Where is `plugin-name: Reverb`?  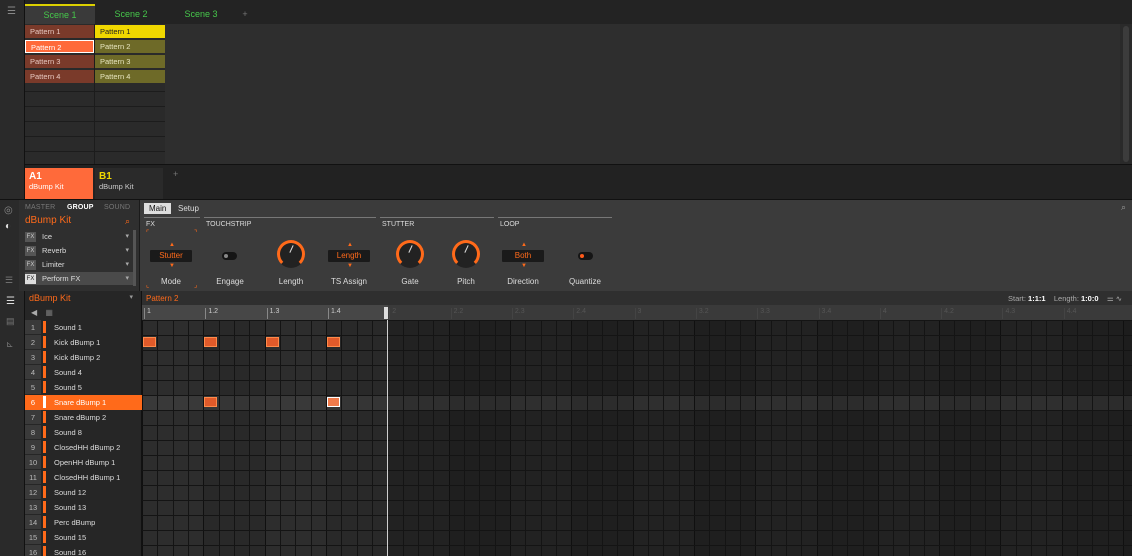
plugin-name: Reverb is located at coordinates (54, 250).